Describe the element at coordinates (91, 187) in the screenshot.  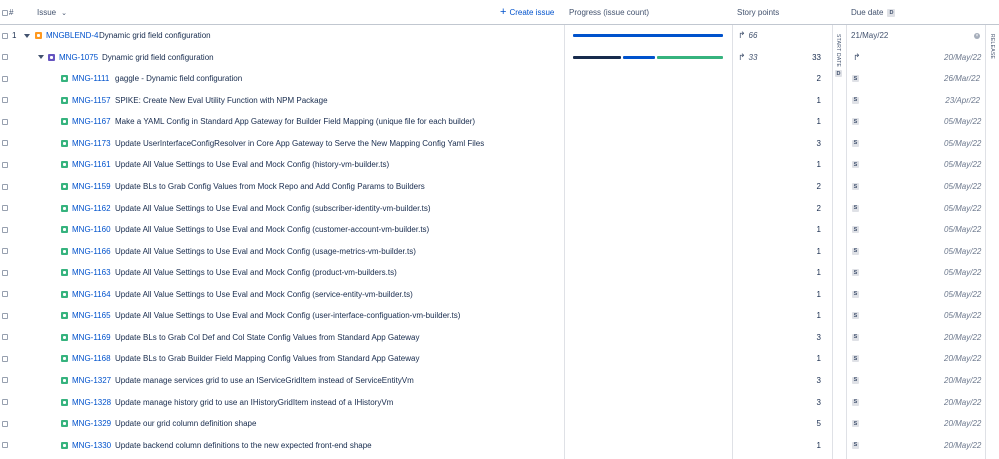
I see `issue-key-link: MNG-1159` at that location.